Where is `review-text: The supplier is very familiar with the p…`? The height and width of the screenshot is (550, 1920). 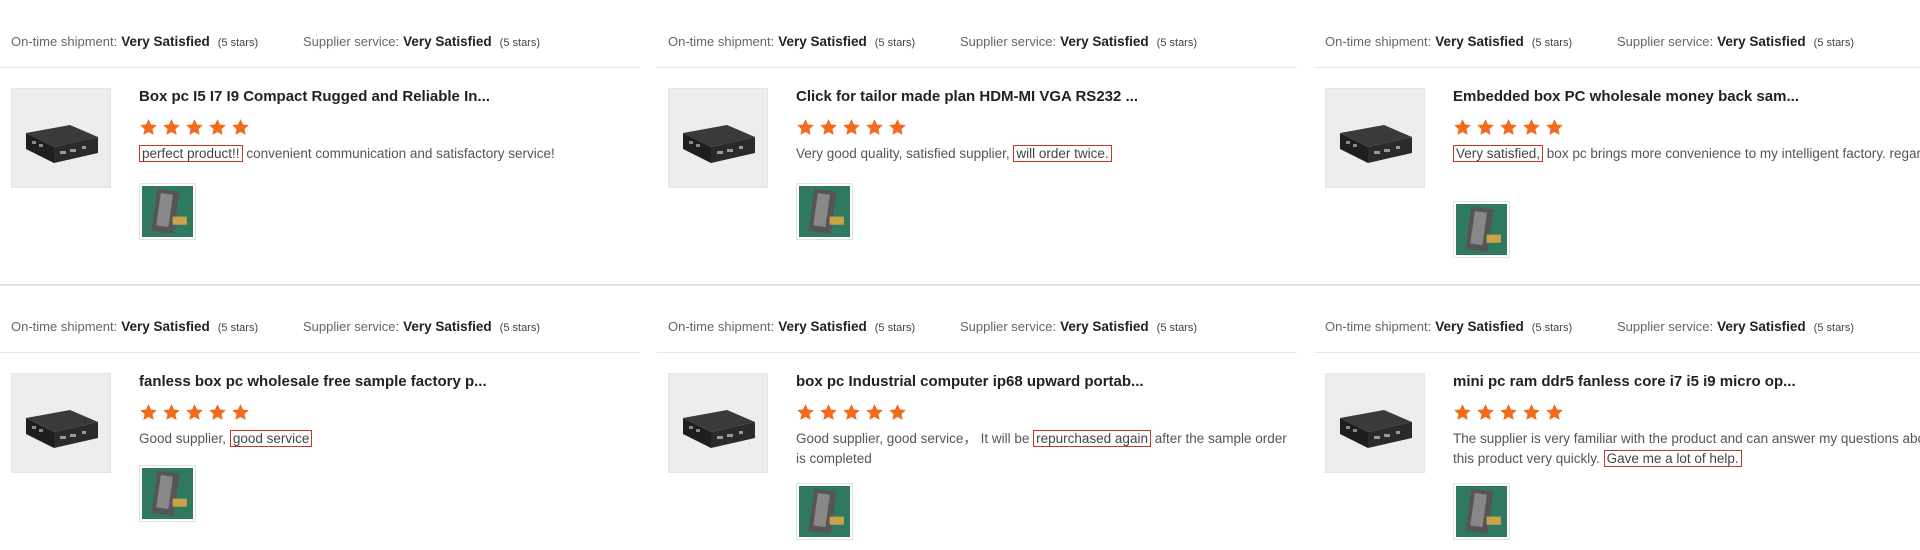
review-text: The supplier is very familiar with the p… is located at coordinates (1686, 449).